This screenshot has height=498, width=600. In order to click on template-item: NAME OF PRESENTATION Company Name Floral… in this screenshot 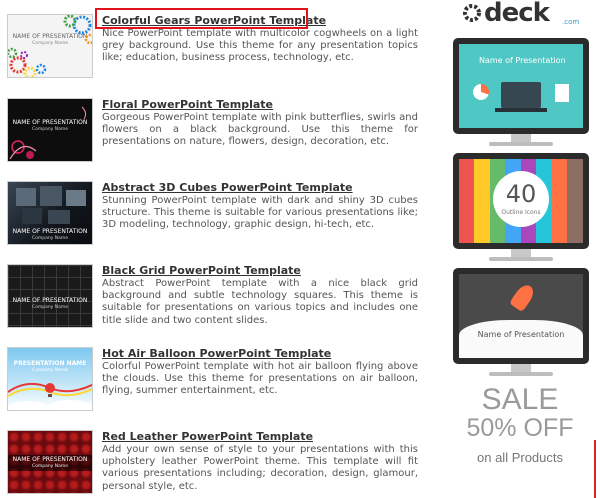, I will do `click(215, 133)`.